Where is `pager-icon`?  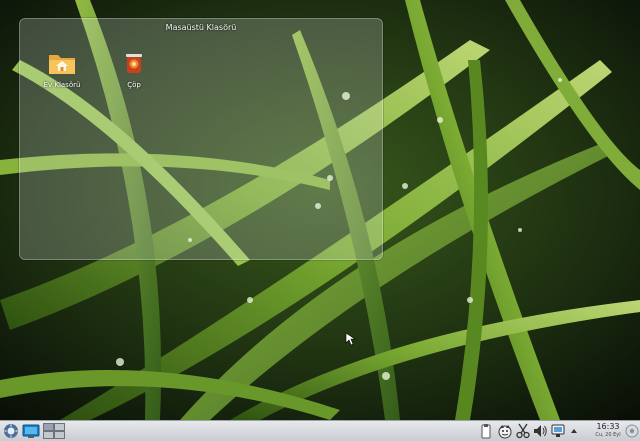 pager-icon is located at coordinates (54, 431).